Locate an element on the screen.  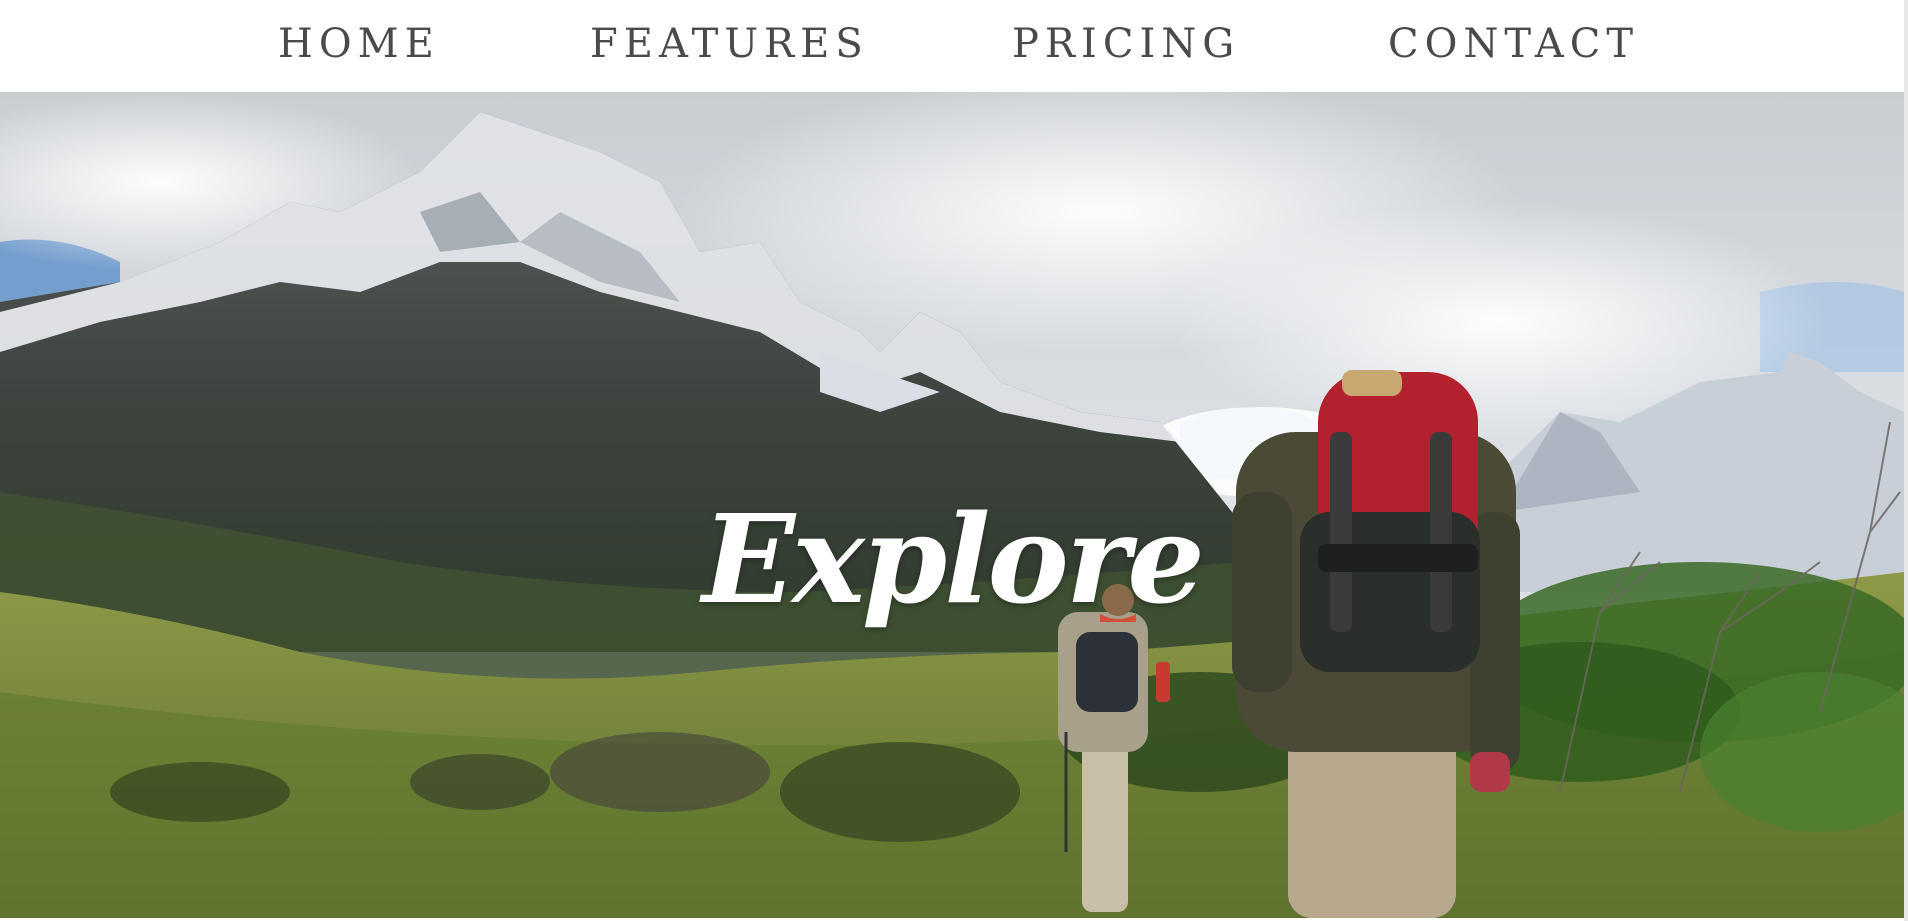
scrollbar-track is located at coordinates (1906, 460).